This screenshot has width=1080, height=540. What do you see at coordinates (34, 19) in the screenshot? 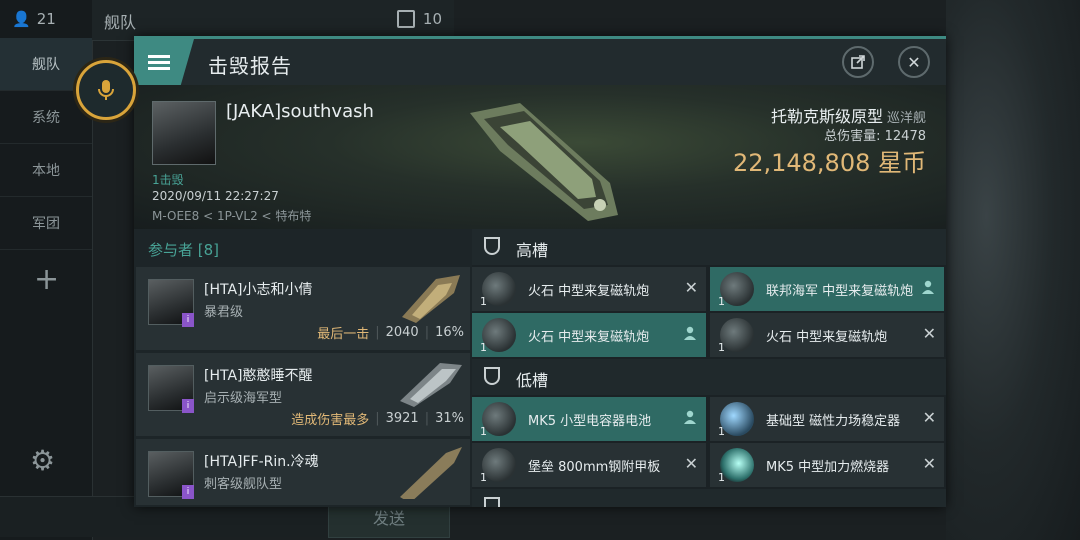
I see `member-count: 👤 21` at bounding box center [34, 19].